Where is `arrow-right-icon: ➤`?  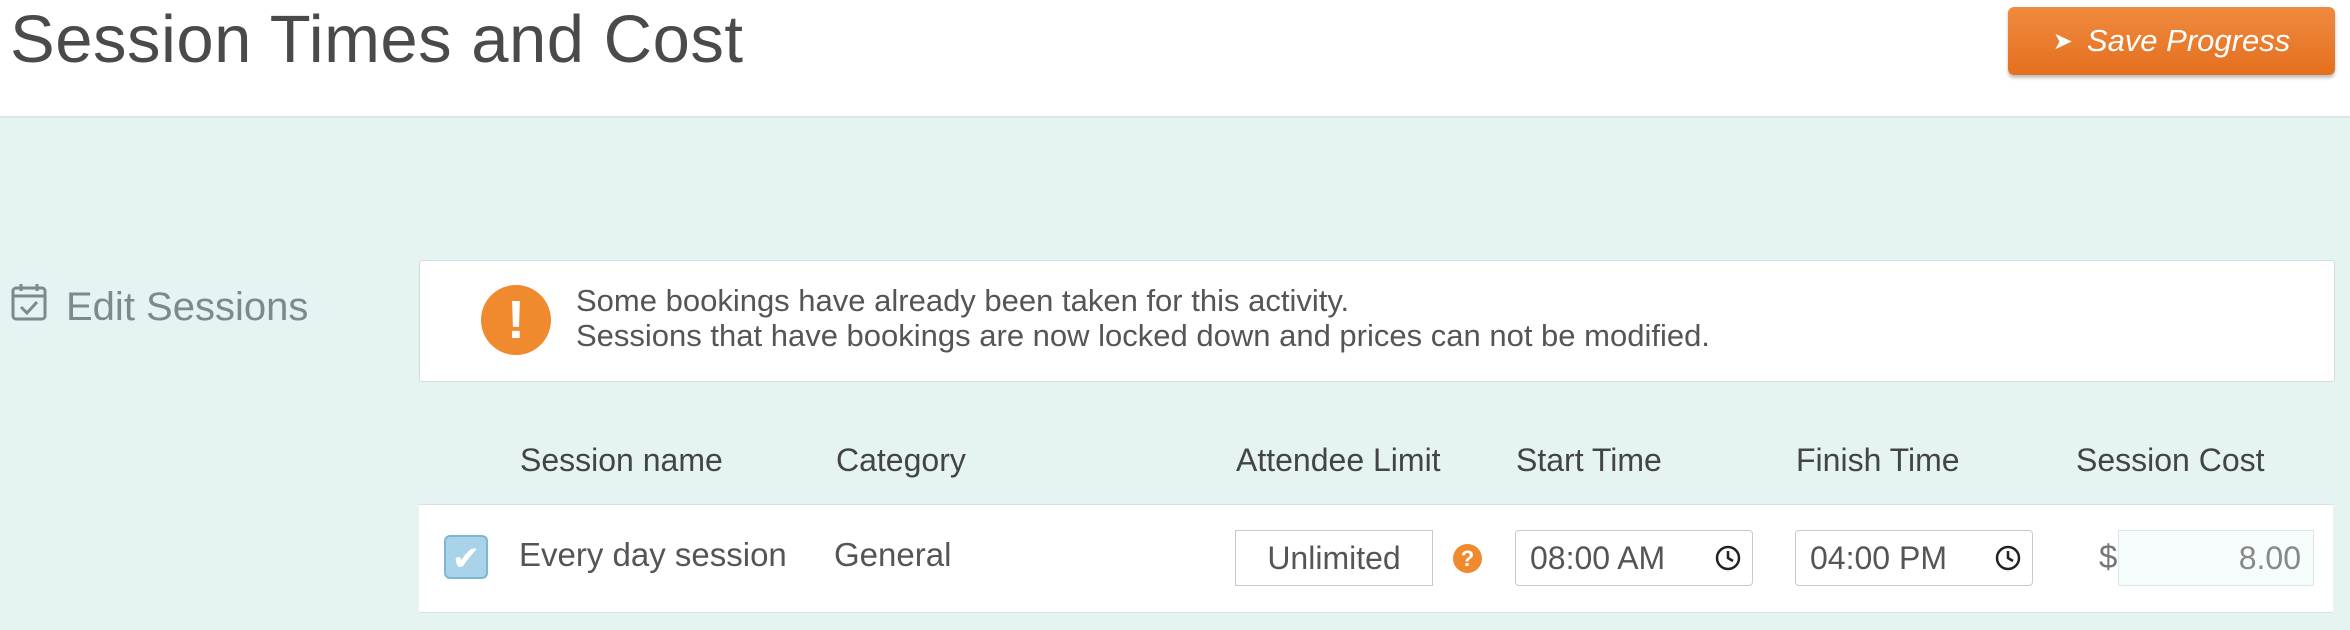
arrow-right-icon: ➤ is located at coordinates (2062, 41).